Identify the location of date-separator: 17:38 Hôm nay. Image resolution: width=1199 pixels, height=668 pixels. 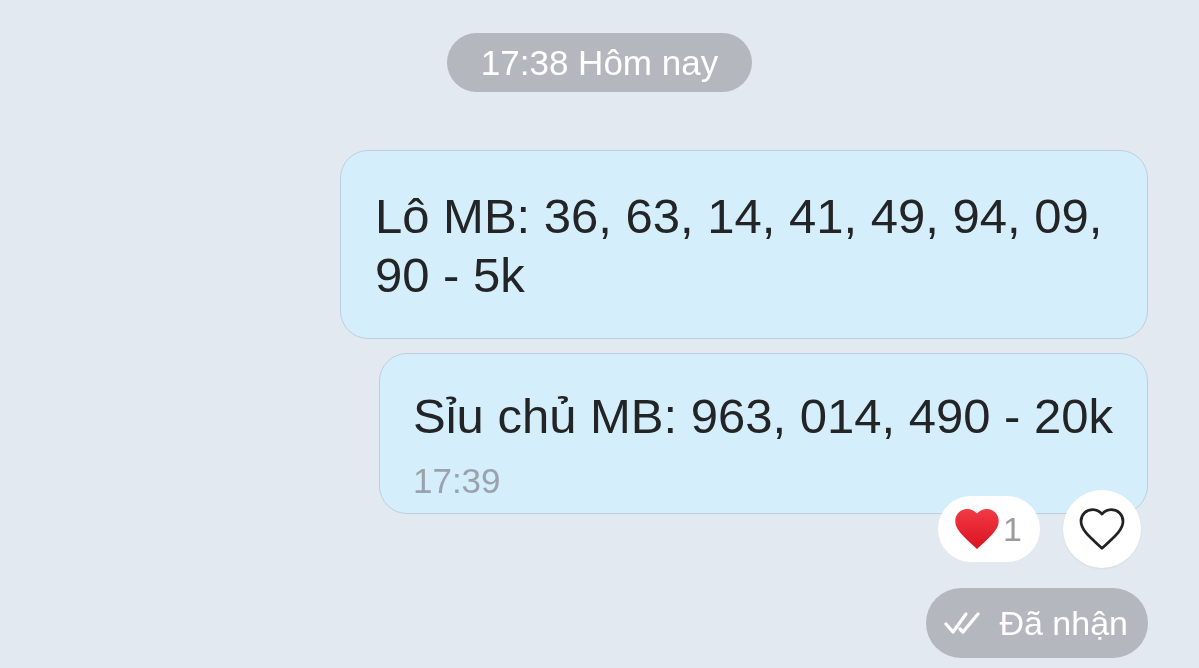
(599, 62).